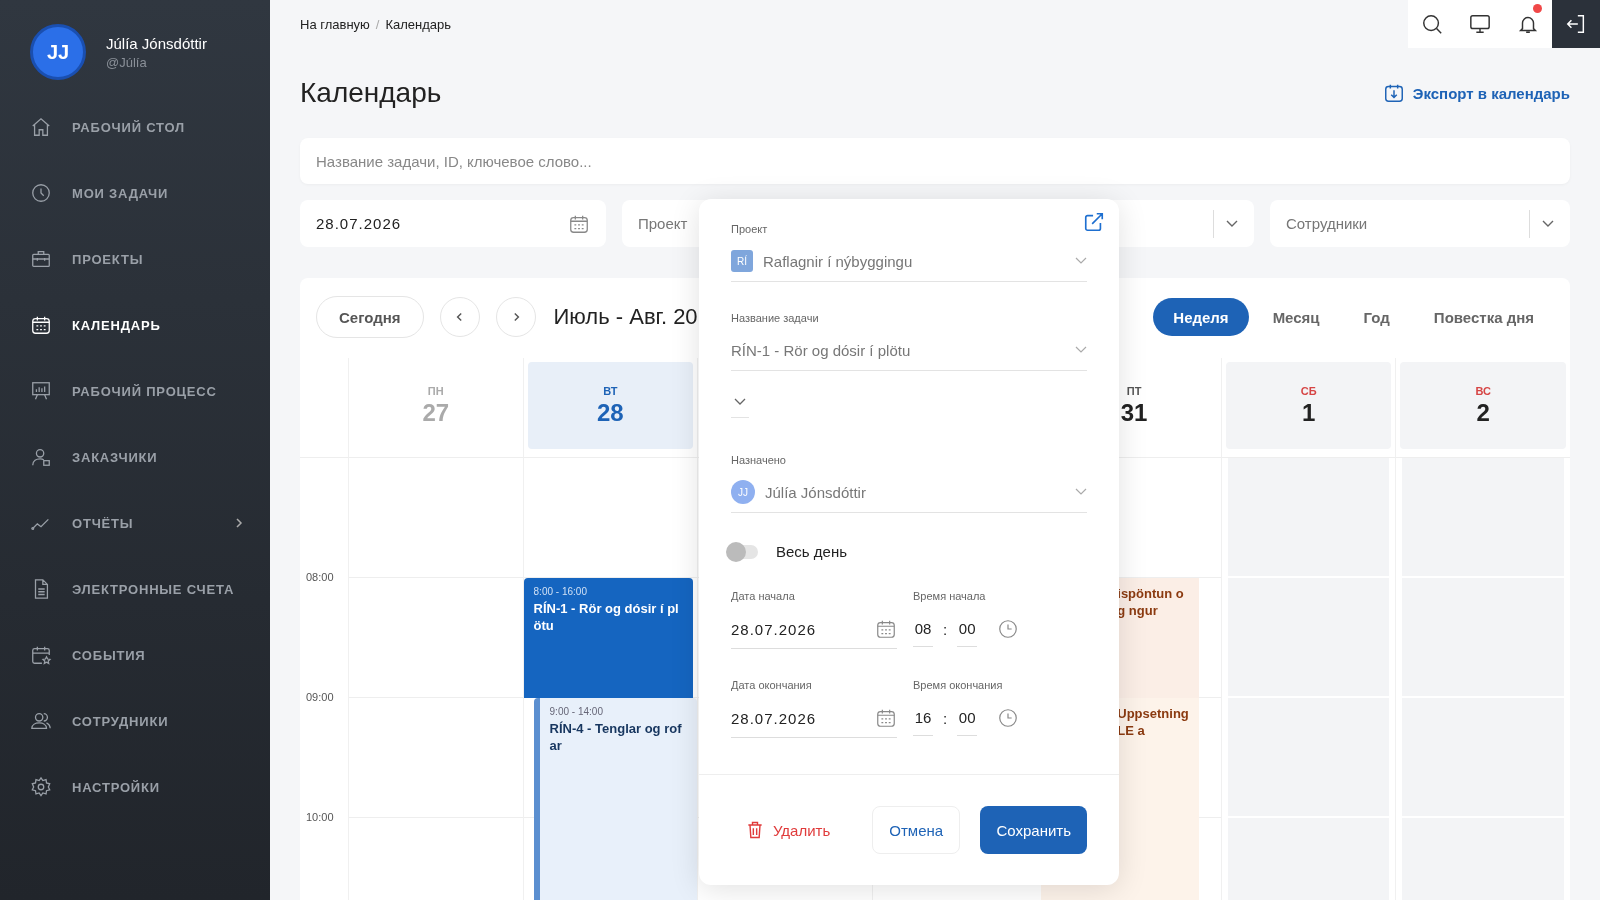 The height and width of the screenshot is (900, 1600). What do you see at coordinates (1296, 317) in the screenshot?
I see `view-tab: Месяц` at bounding box center [1296, 317].